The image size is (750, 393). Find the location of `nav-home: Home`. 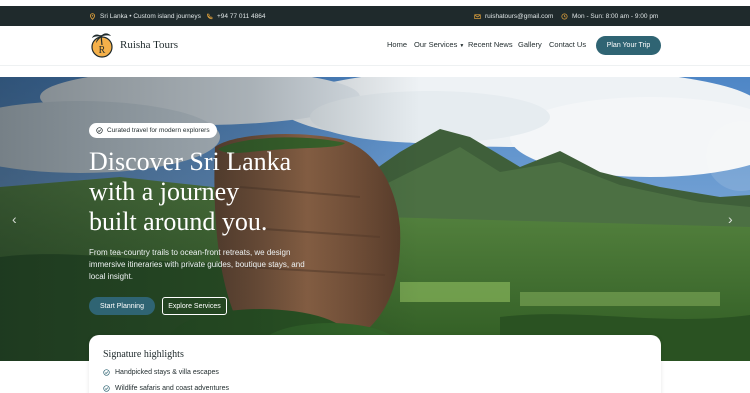

nav-home: Home is located at coordinates (397, 44).